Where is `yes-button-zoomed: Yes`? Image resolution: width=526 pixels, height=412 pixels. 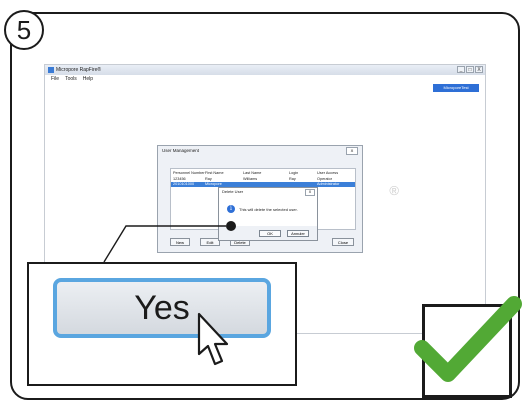 yes-button-zoomed: Yes is located at coordinates (162, 308).